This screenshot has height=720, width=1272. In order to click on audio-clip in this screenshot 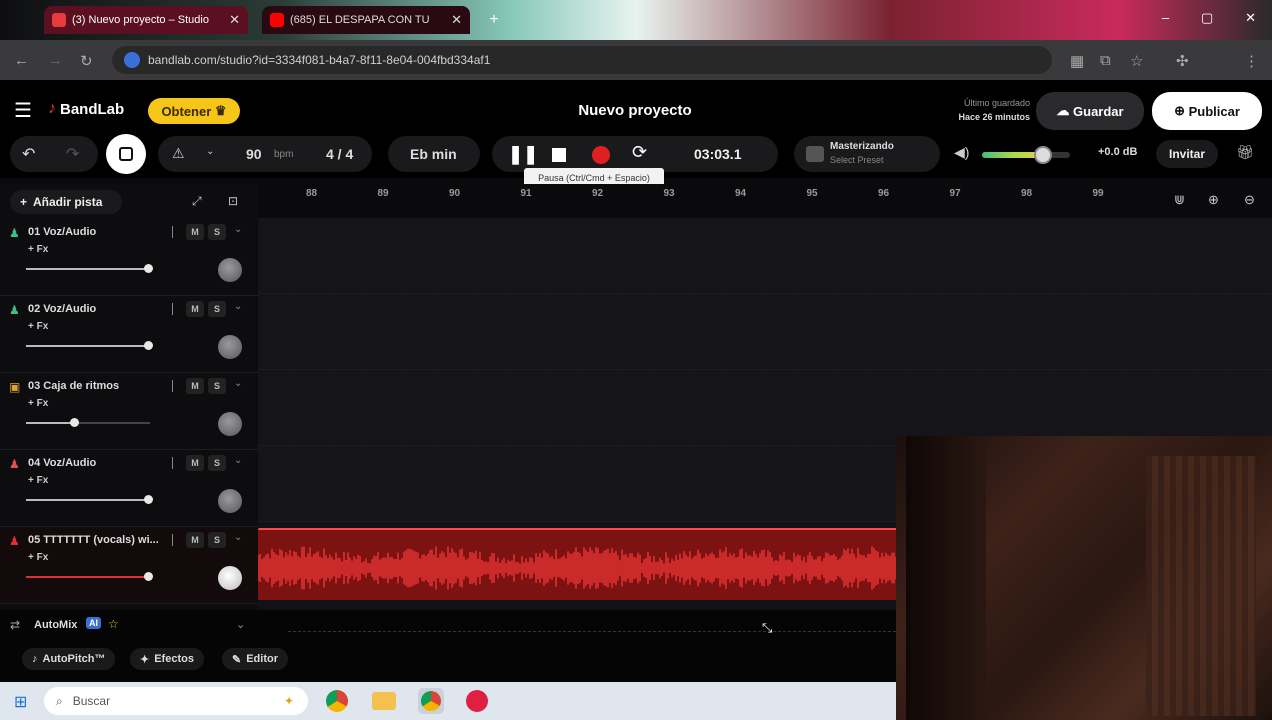, I will do `click(578, 564)`.